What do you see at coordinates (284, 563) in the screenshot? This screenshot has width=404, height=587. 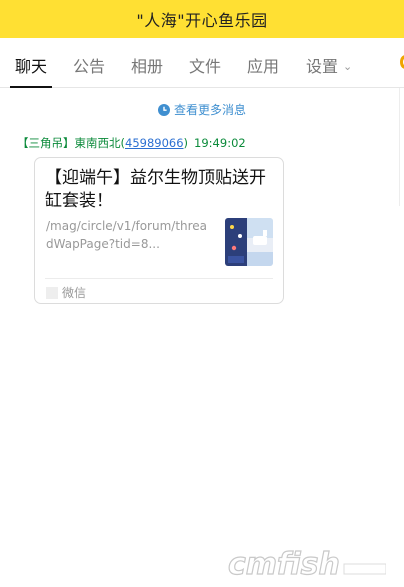 I see `watermark-text: cmfish` at bounding box center [284, 563].